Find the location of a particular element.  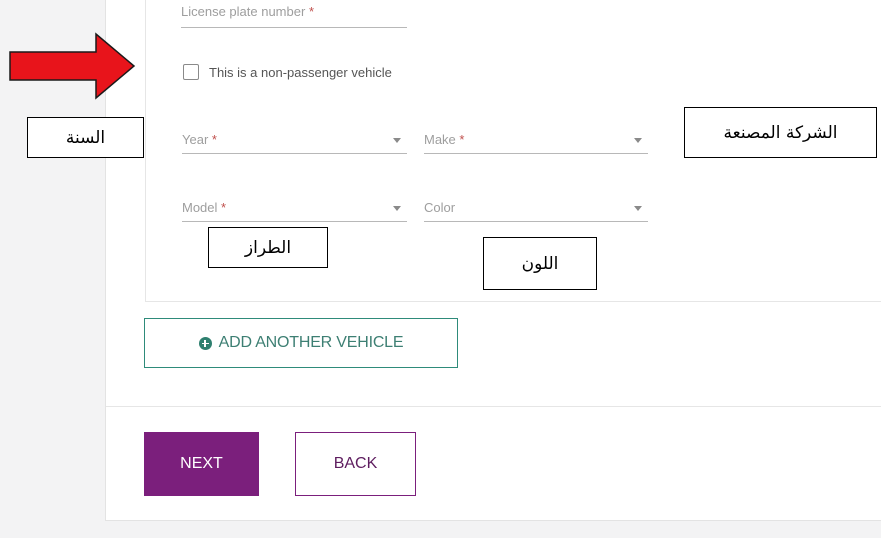

color-label: Color is located at coordinates (440, 207).